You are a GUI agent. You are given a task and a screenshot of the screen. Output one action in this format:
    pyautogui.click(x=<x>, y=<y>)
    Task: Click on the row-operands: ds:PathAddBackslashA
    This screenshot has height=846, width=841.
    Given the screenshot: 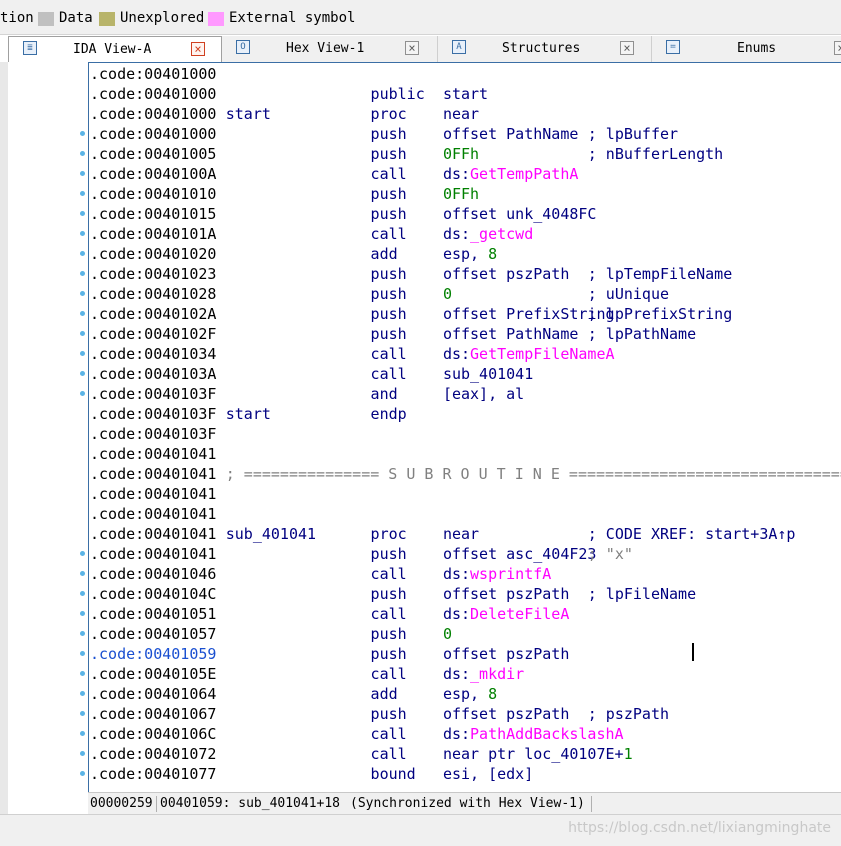 What is the action you would take?
    pyautogui.click(x=533, y=734)
    